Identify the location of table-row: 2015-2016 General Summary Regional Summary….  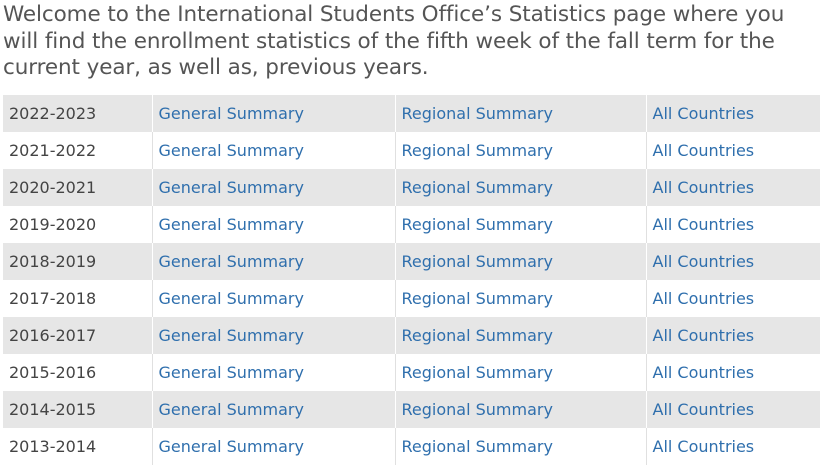
(411, 372).